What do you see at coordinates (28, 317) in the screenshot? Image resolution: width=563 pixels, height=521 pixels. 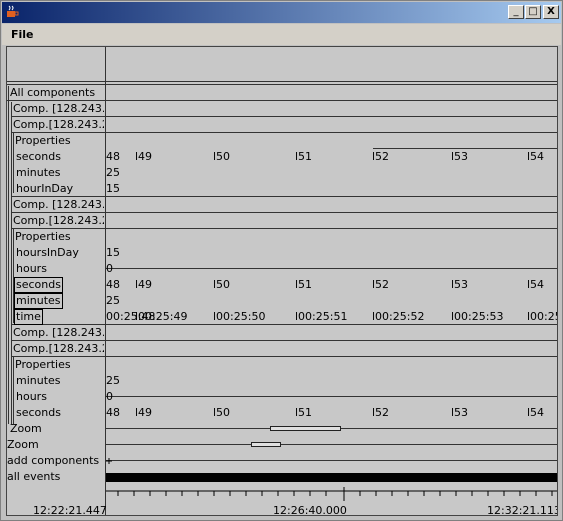 I see `property-time-label-selected: time` at bounding box center [28, 317].